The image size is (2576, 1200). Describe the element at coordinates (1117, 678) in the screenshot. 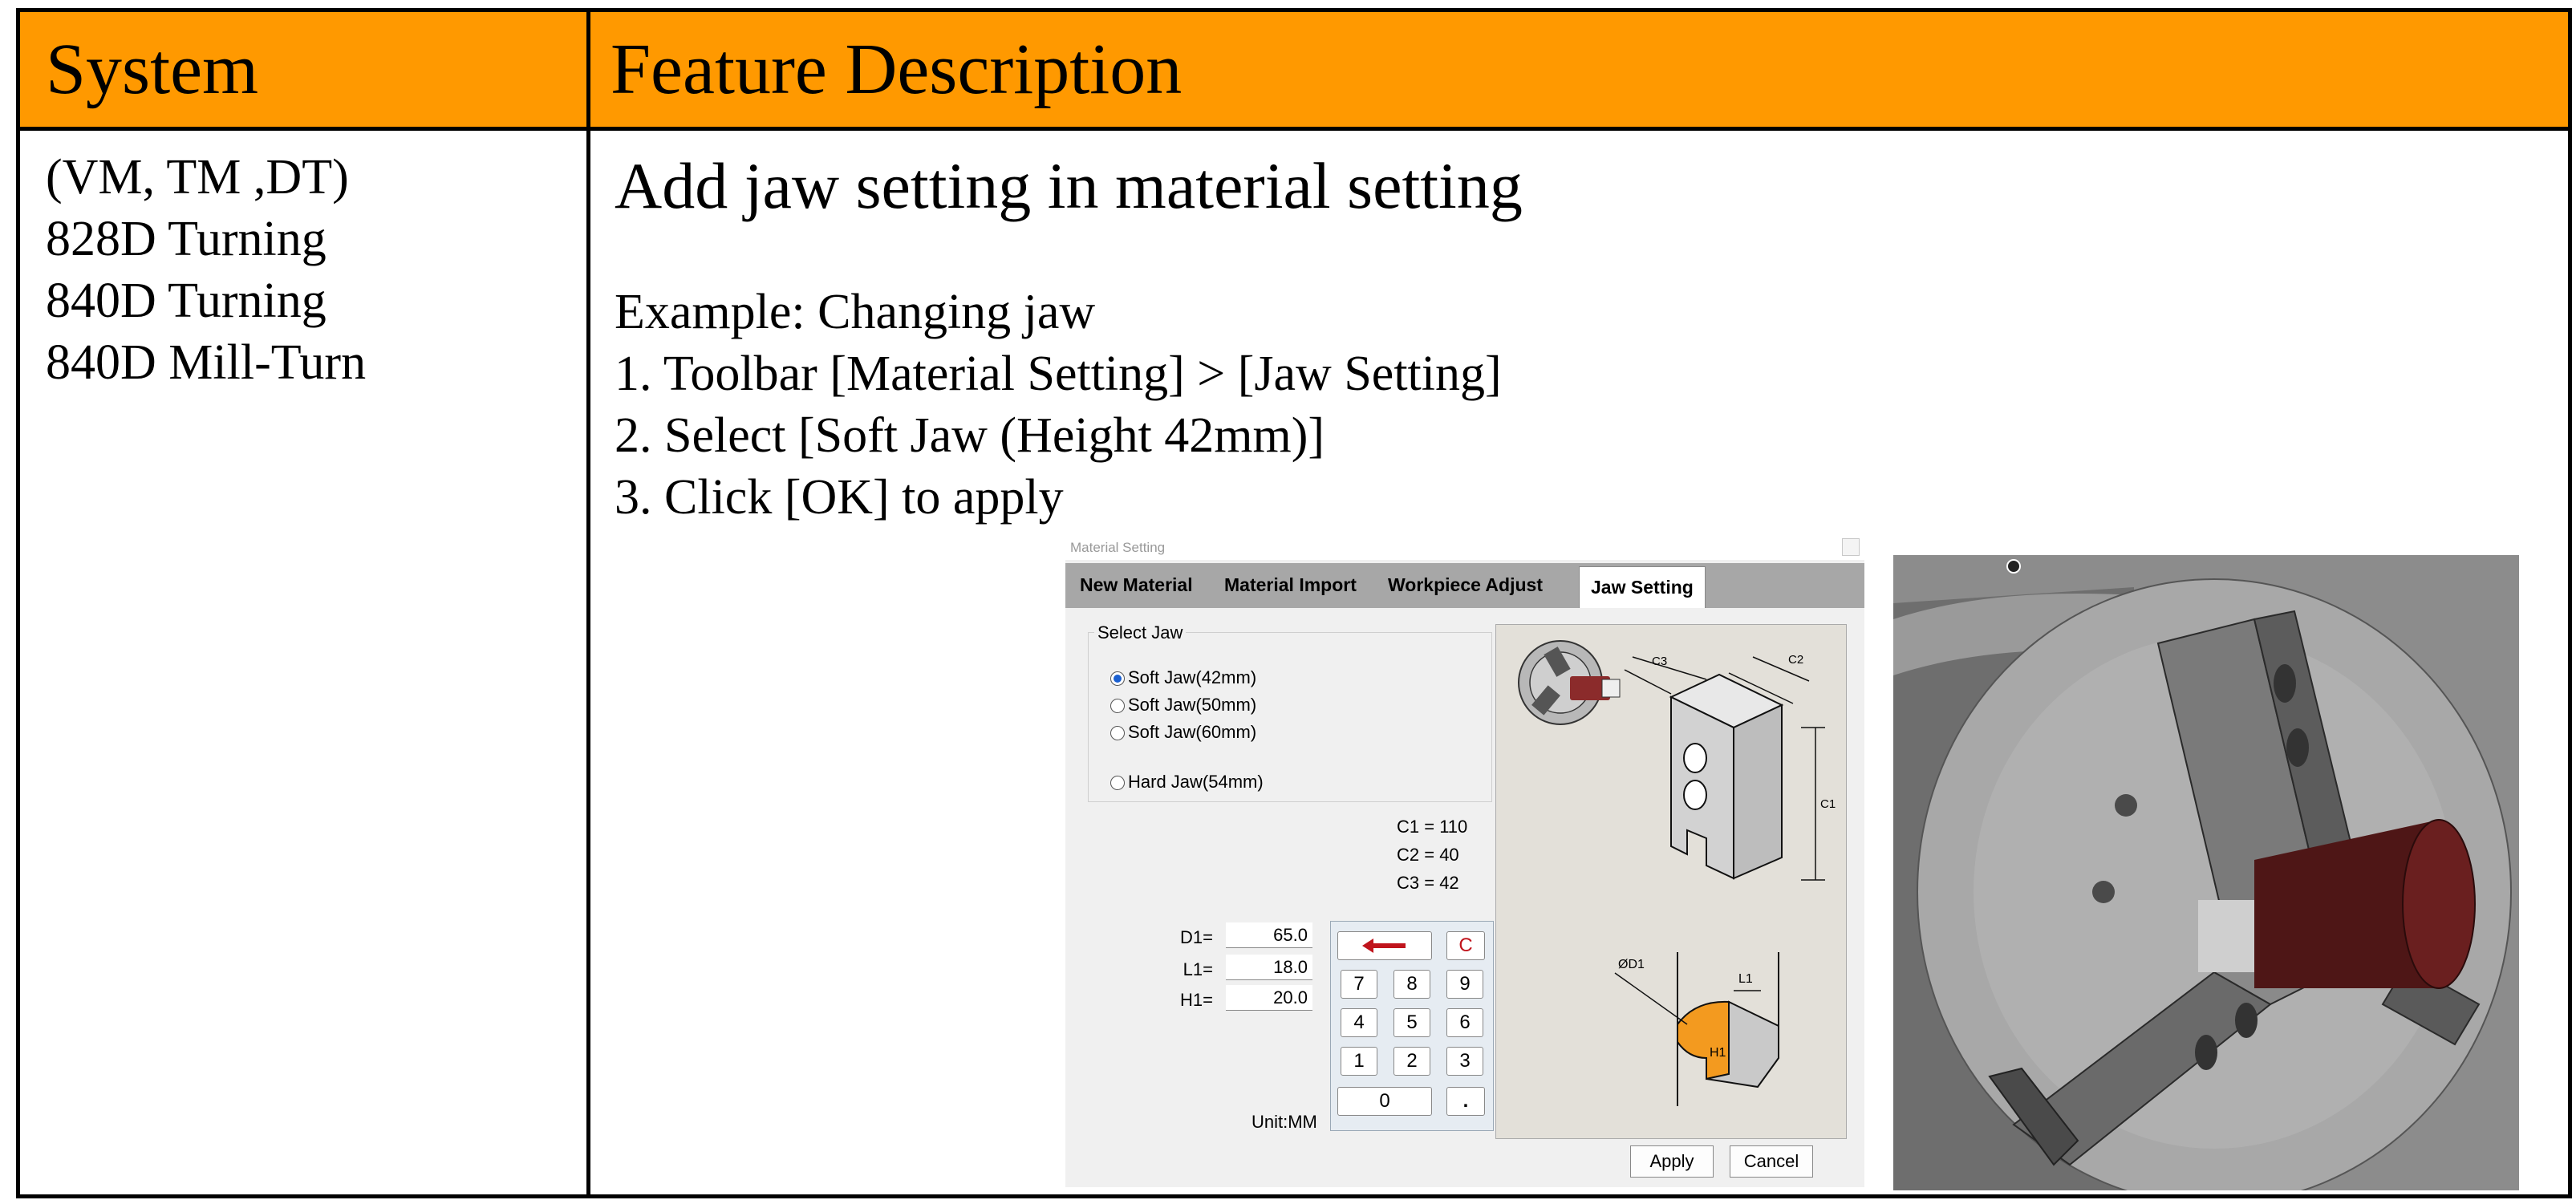

I see `radio-selected-icon` at that location.